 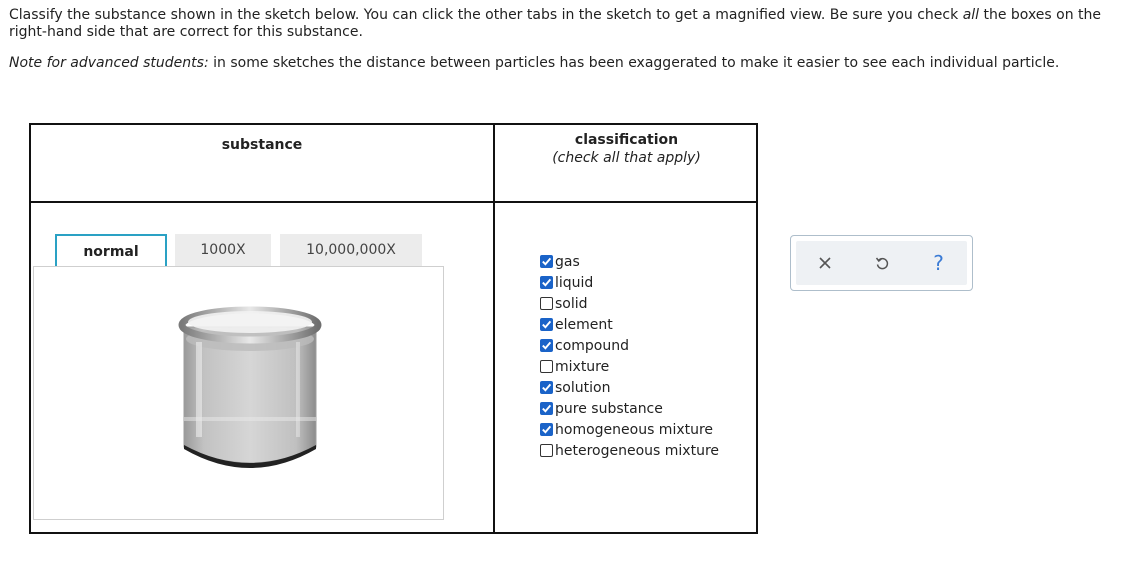 I want to click on option-label: homogeneous mixture, so click(x=634, y=429).